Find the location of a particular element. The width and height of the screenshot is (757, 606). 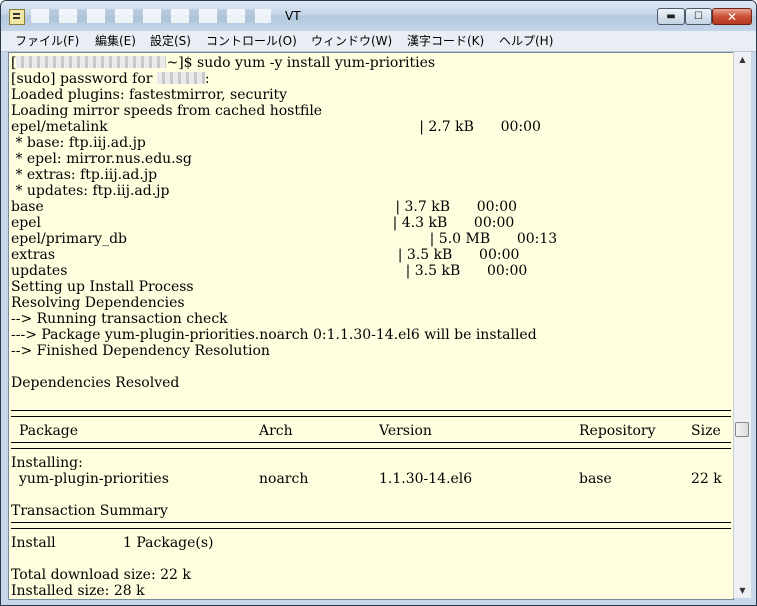

redacted-host-title is located at coordinates (151, 16).